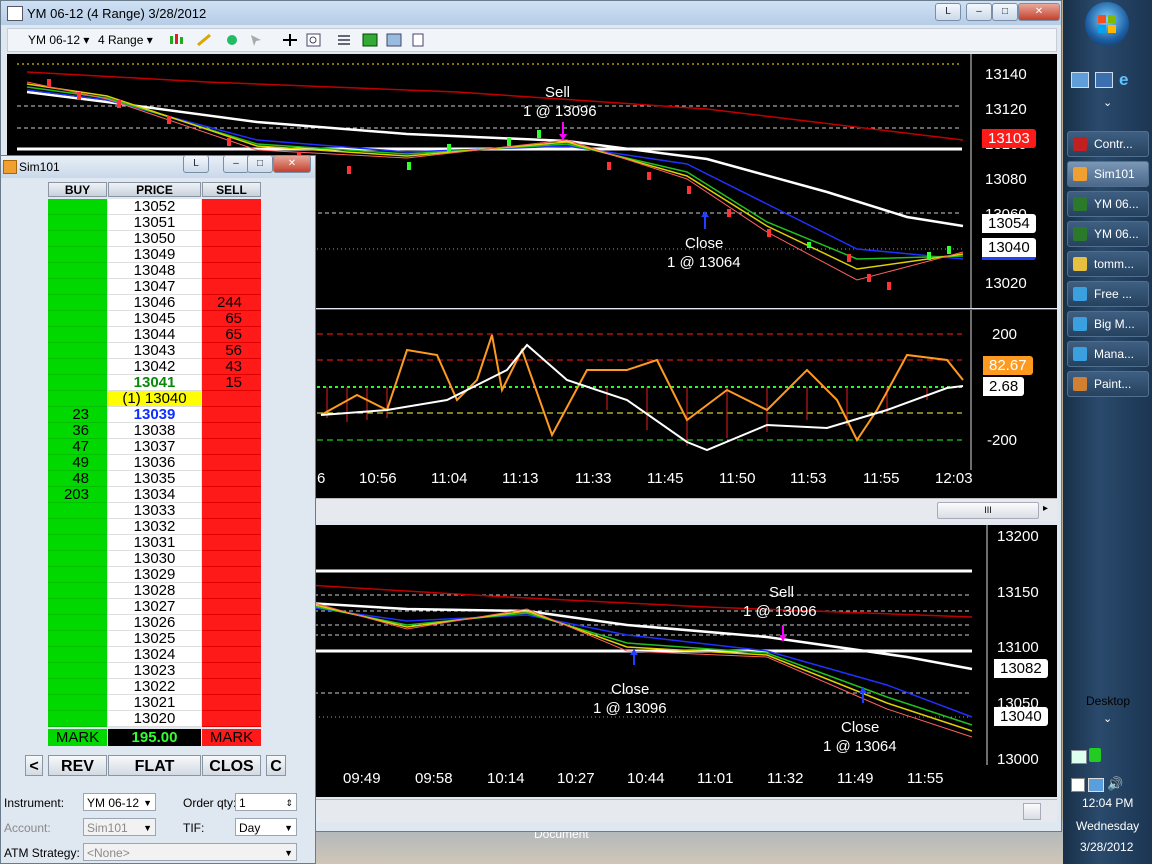  I want to click on buy-cell: 49, so click(77, 463).